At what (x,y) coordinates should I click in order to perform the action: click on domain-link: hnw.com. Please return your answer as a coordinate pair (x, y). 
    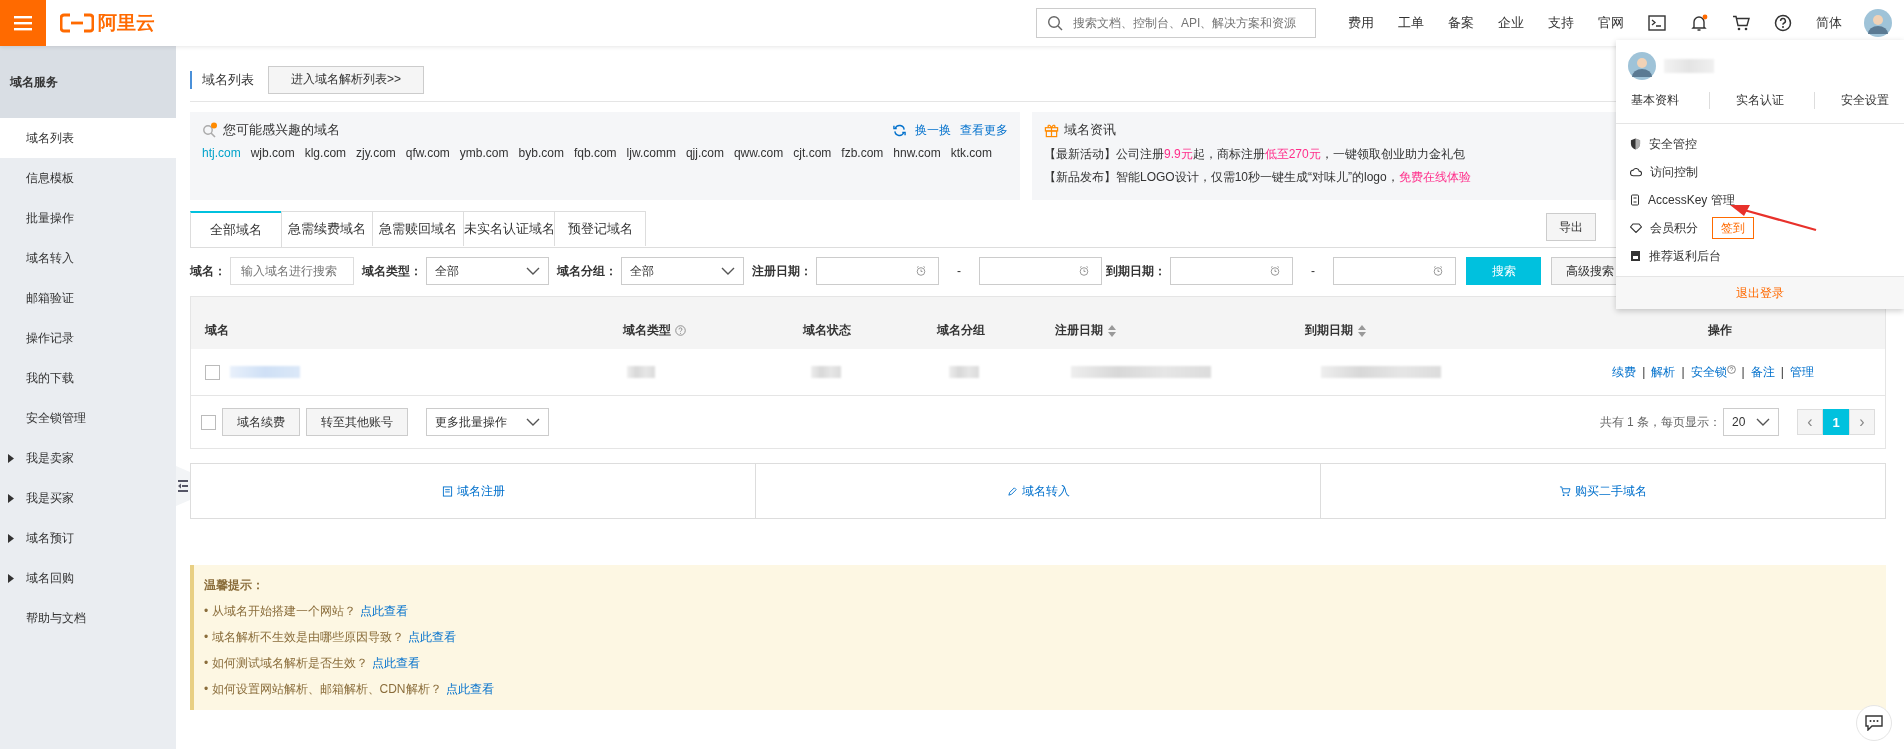
    Looking at the image, I should click on (917, 153).